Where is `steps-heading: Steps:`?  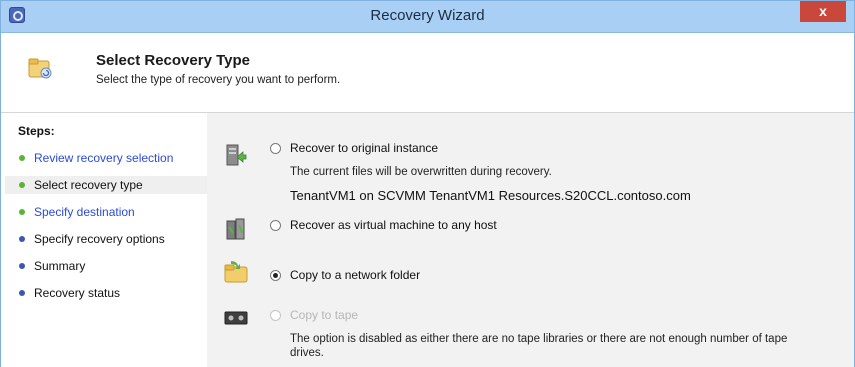 steps-heading: Steps: is located at coordinates (36, 131).